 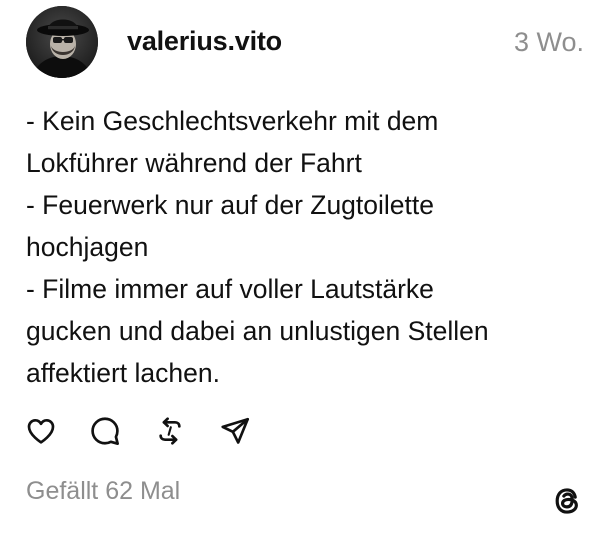 I want to click on speech-bubble-icon, so click(x=105, y=431).